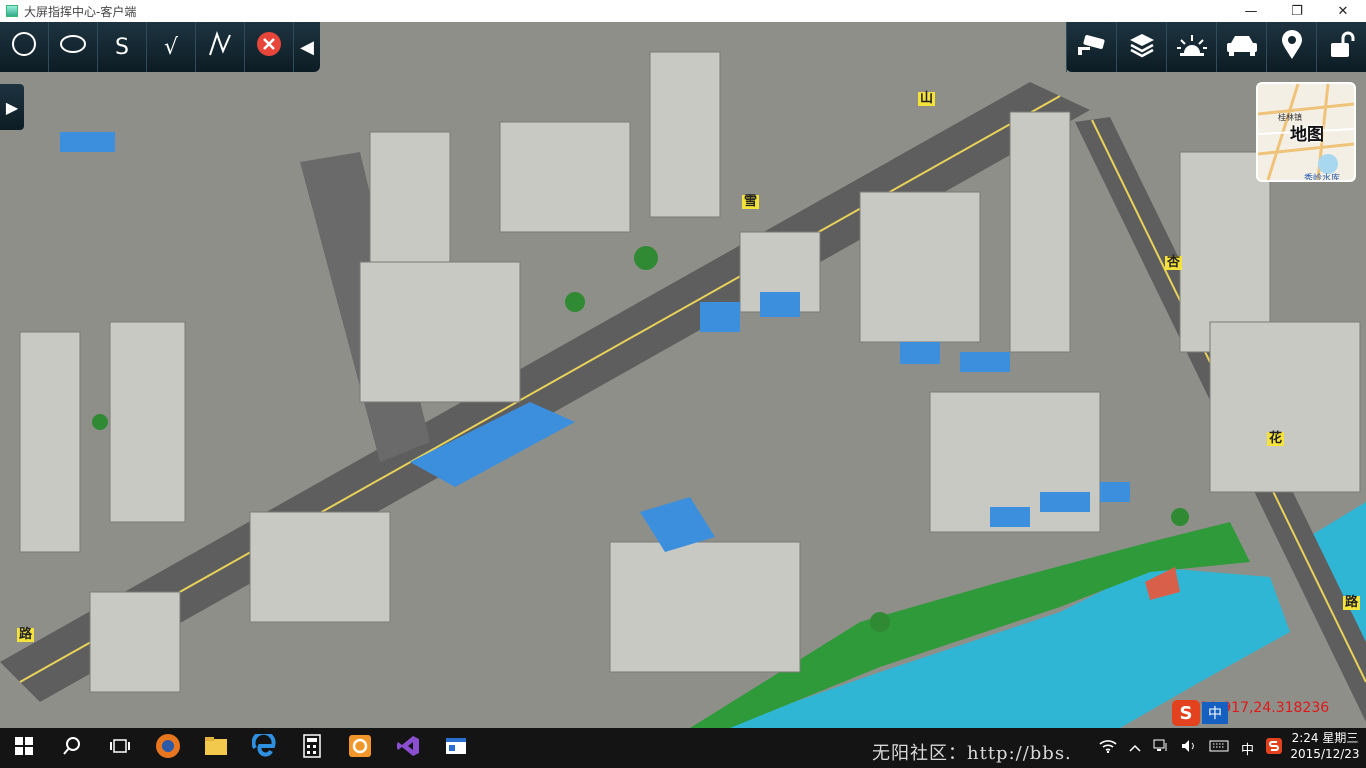 Image resolution: width=1366 pixels, height=768 pixels. I want to click on network-icon, so click(1161, 748).